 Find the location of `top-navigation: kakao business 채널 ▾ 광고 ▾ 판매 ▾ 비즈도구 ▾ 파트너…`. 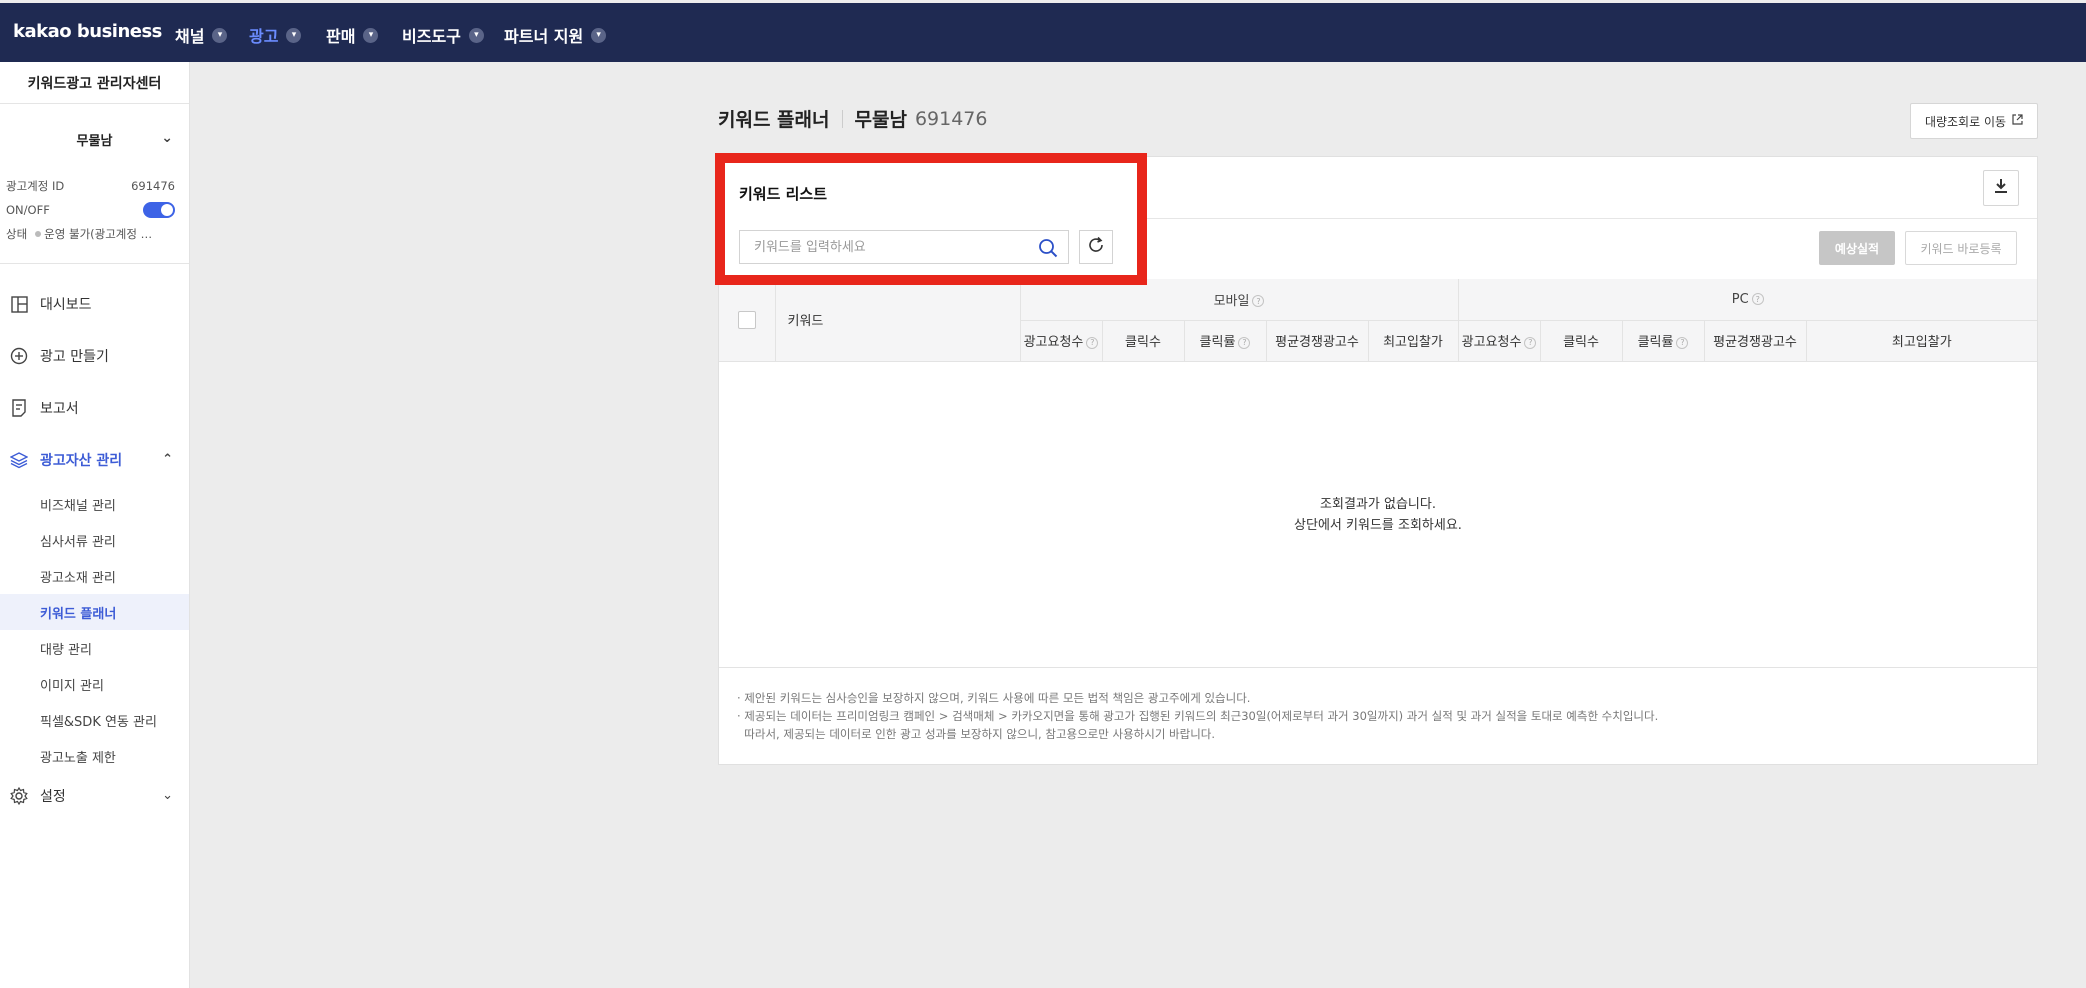

top-navigation: kakao business 채널 ▾ 광고 ▾ 판매 ▾ 비즈도구 ▾ 파트너… is located at coordinates (1043, 32).